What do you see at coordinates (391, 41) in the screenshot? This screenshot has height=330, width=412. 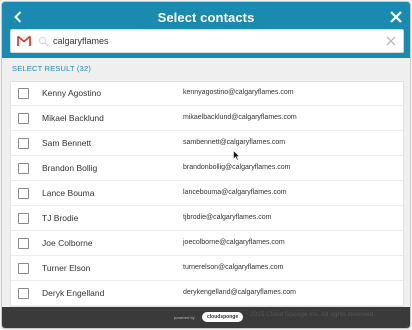 I see `clear-icon` at bounding box center [391, 41].